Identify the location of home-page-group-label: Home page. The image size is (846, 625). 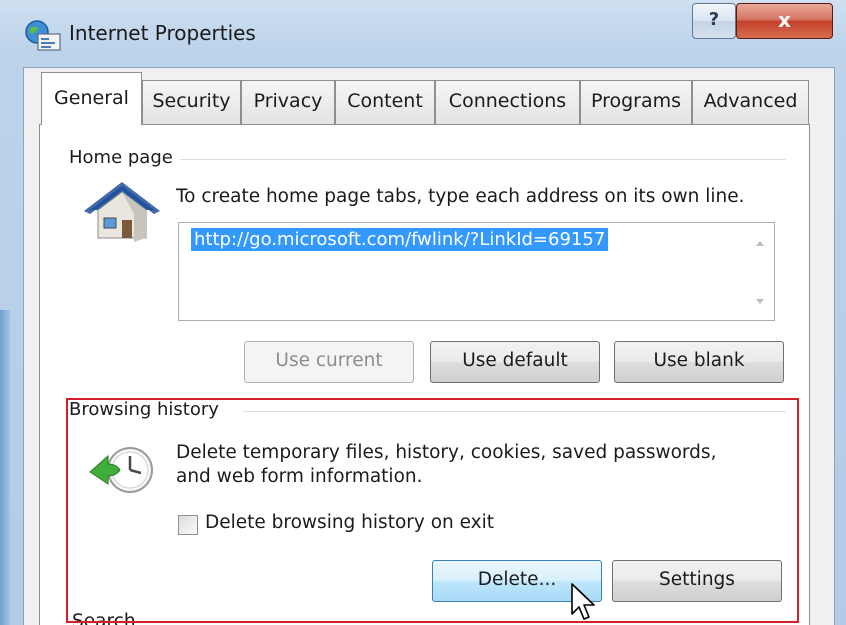
(121, 157).